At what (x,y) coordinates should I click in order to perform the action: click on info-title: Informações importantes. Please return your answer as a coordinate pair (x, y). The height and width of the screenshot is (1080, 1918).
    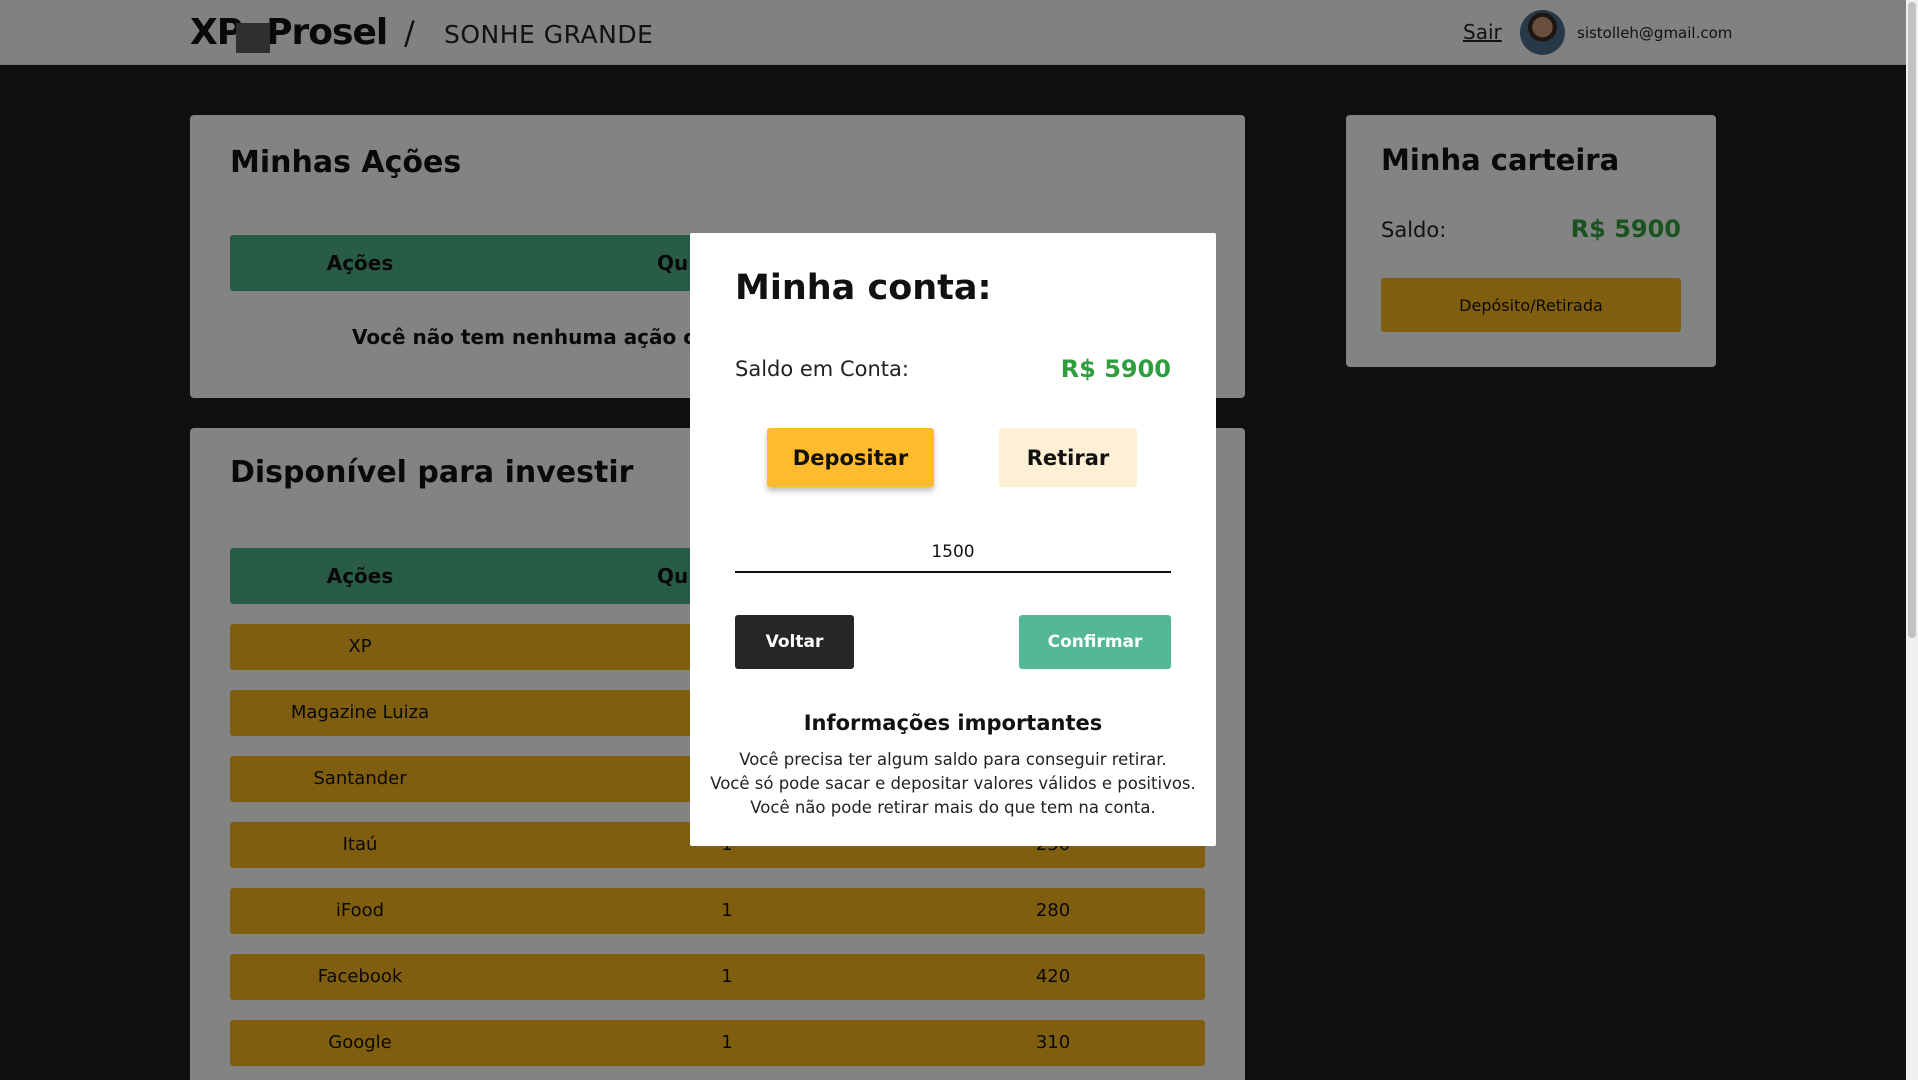
    Looking at the image, I should click on (953, 723).